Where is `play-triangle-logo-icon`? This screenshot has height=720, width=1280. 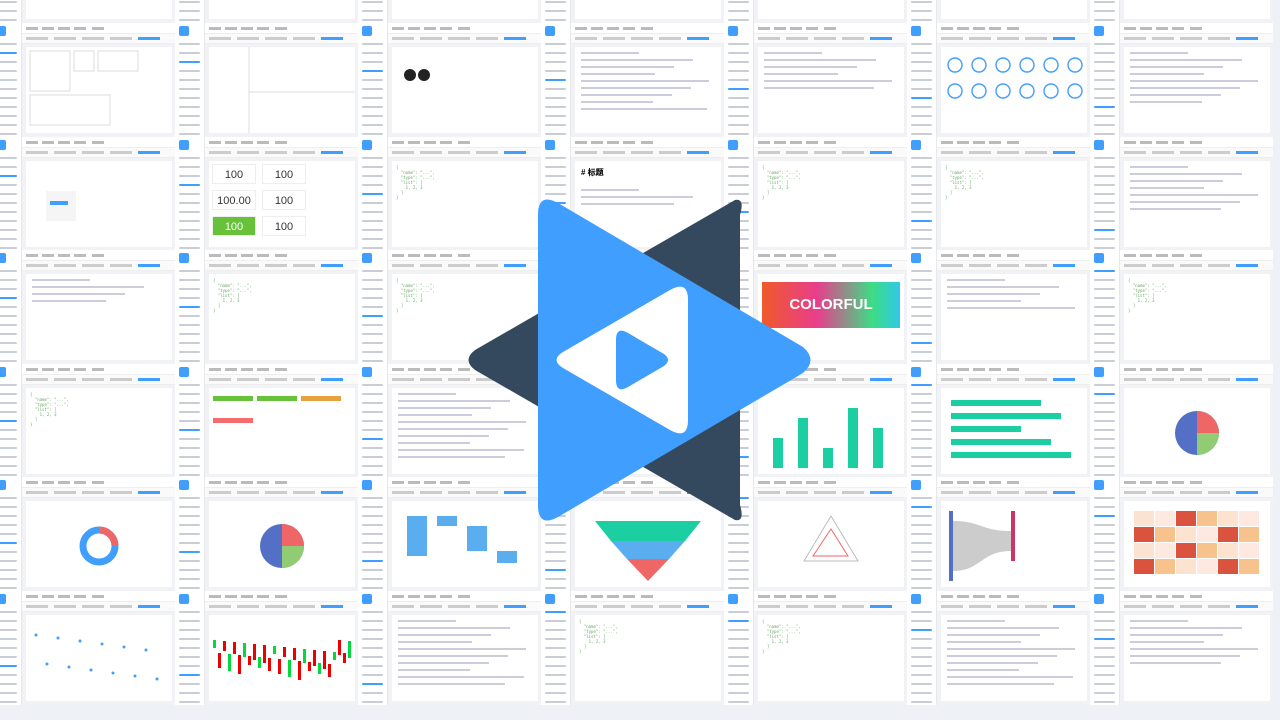 play-triangle-logo-icon is located at coordinates (639, 360).